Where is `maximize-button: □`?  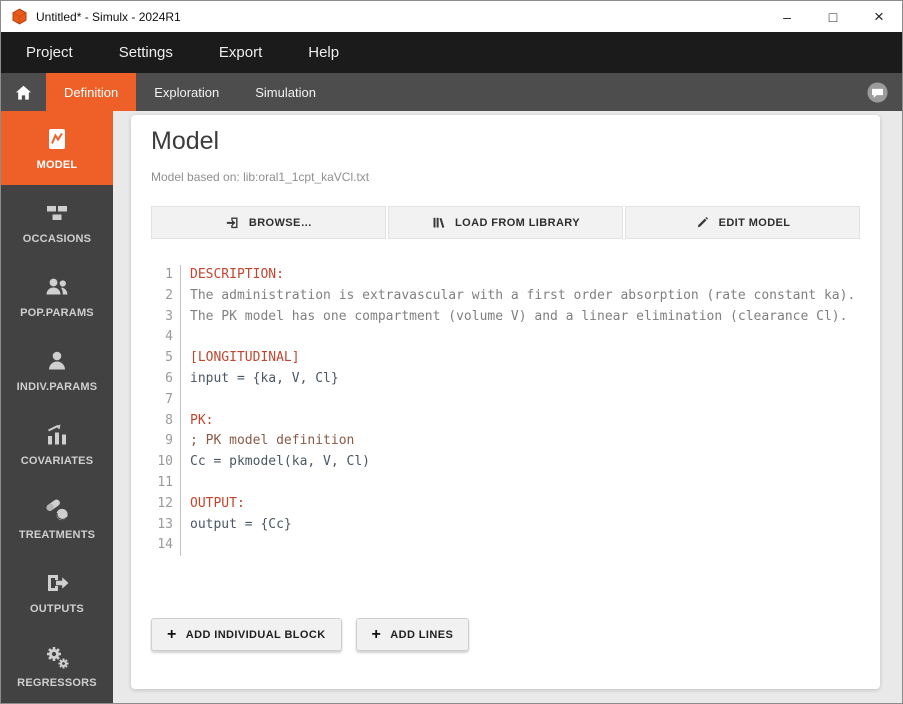
maximize-button: □ is located at coordinates (833, 16).